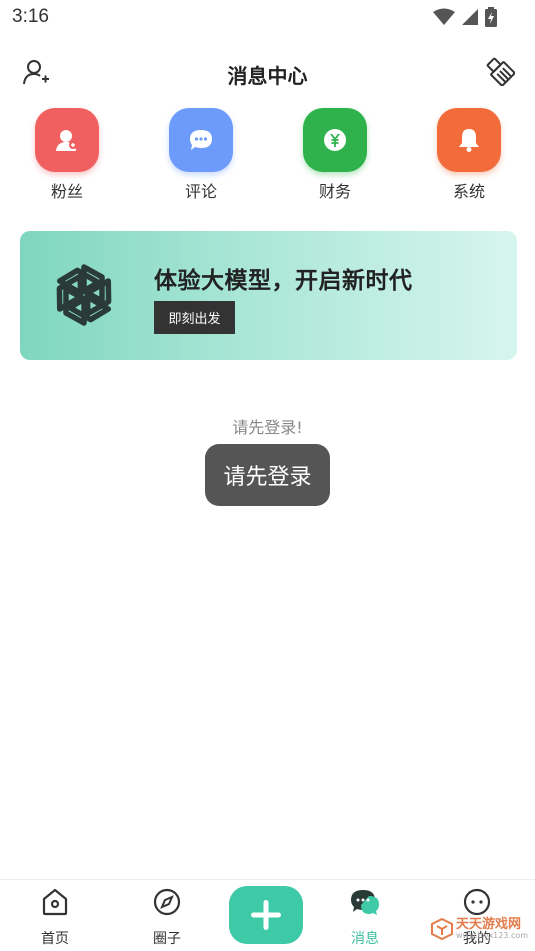  What do you see at coordinates (167, 917) in the screenshot?
I see `nav-circle: 圈子` at bounding box center [167, 917].